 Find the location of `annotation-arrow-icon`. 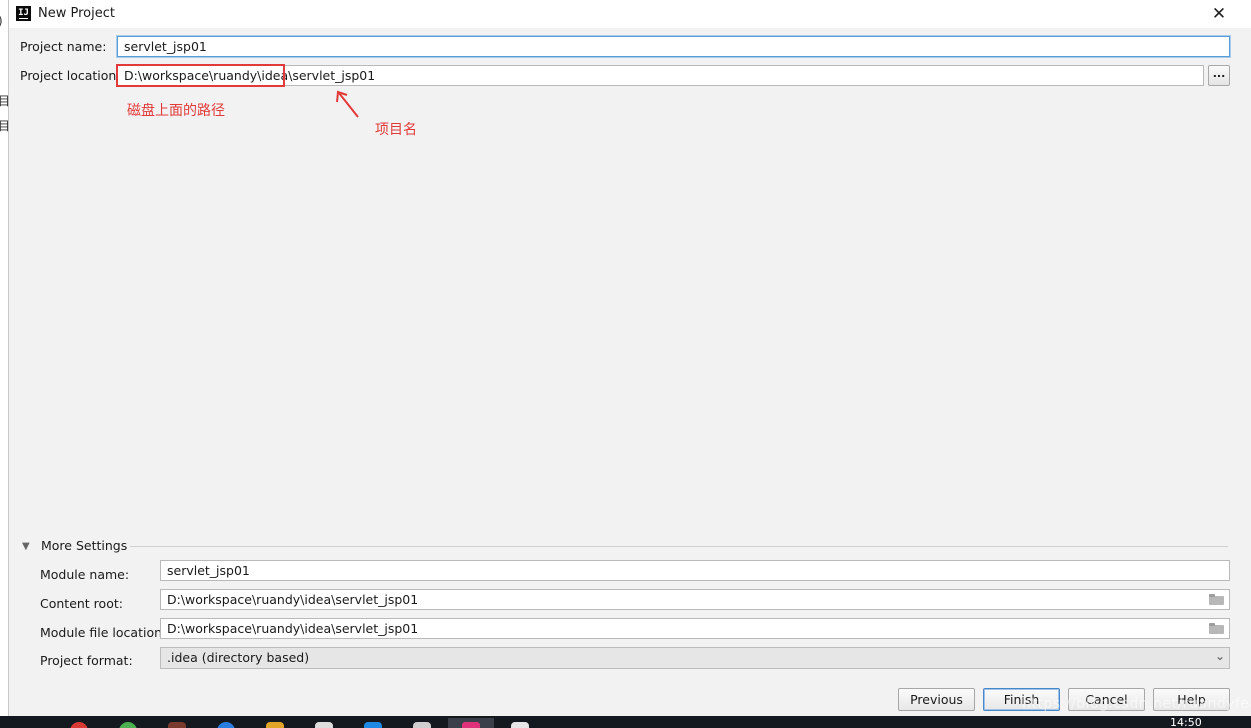

annotation-arrow-icon is located at coordinates (347, 104).